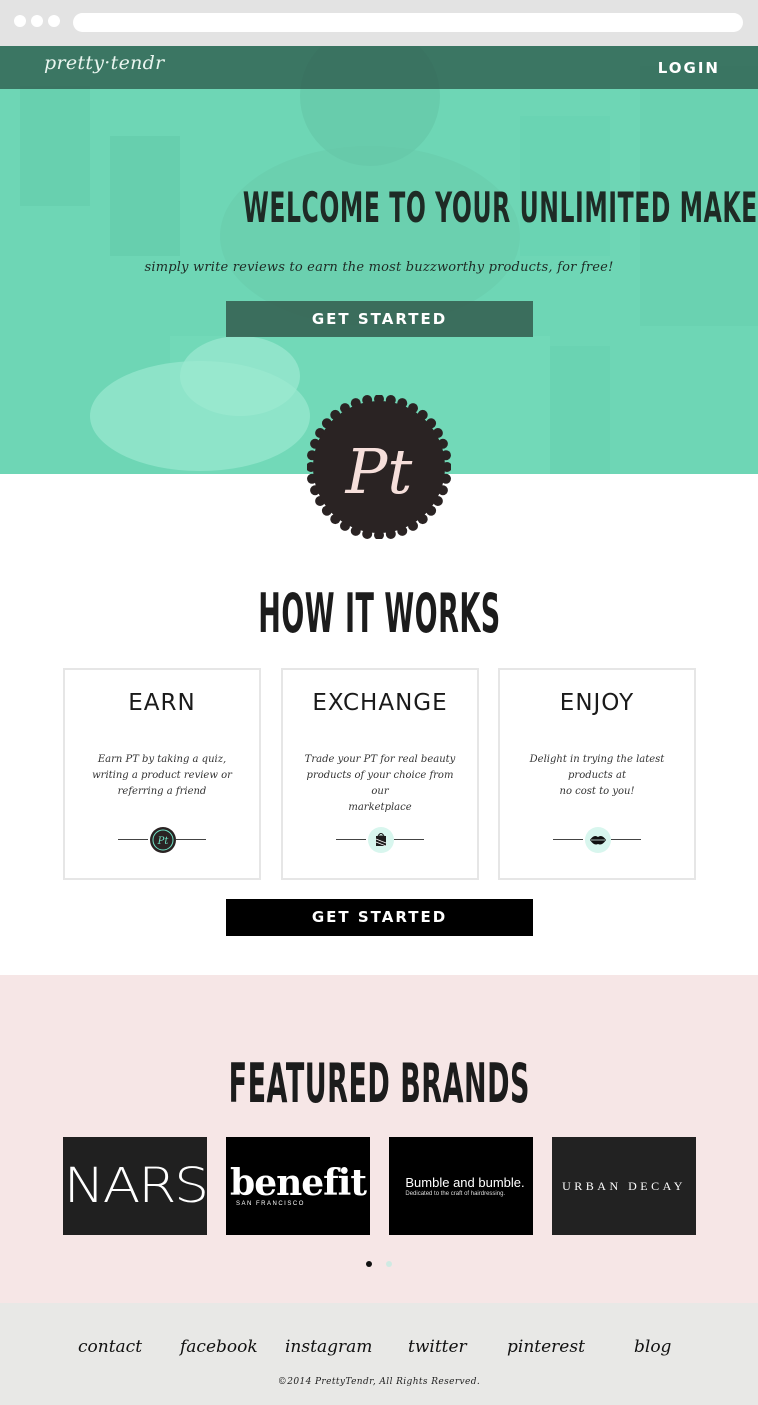 The height and width of the screenshot is (1405, 758). I want to click on card-title: ENJOY, so click(597, 703).